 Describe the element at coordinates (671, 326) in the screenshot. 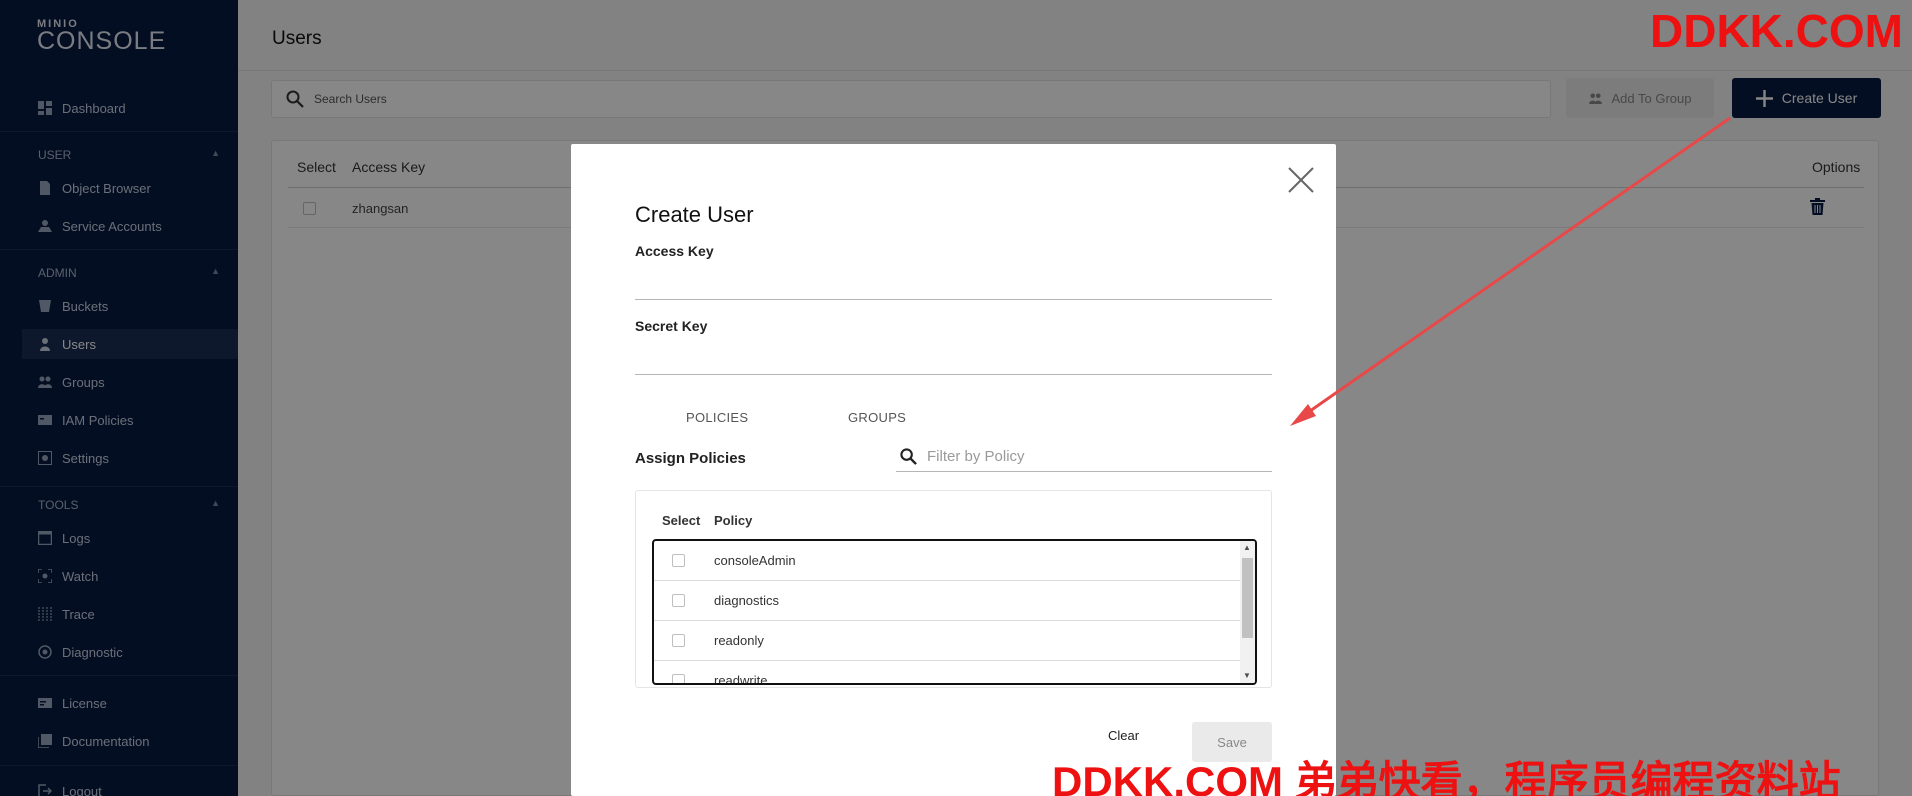

I see `secret-key-label: Secret Key` at that location.